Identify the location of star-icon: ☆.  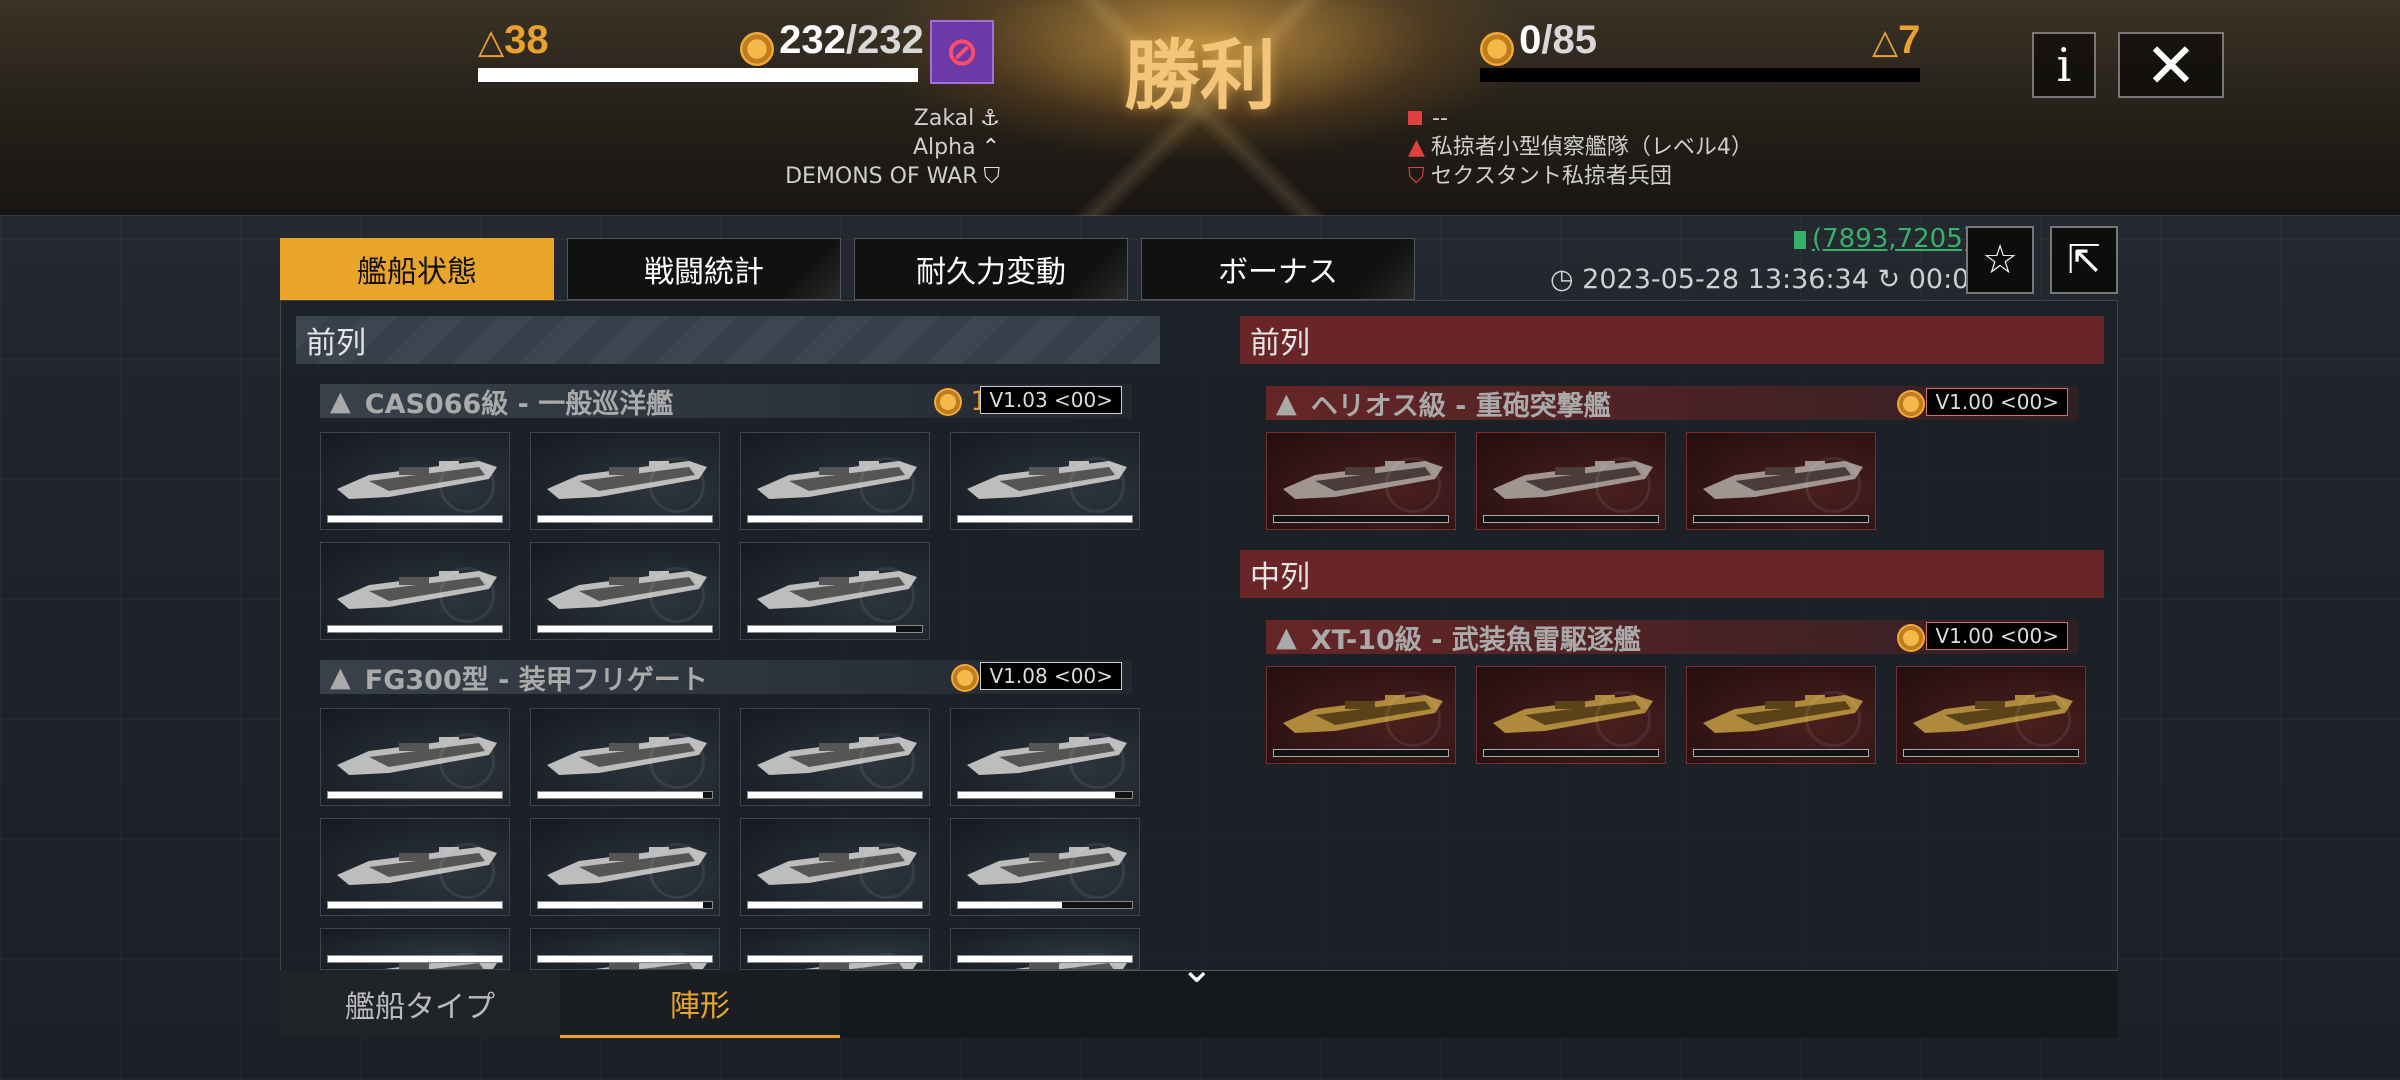
(2000, 260).